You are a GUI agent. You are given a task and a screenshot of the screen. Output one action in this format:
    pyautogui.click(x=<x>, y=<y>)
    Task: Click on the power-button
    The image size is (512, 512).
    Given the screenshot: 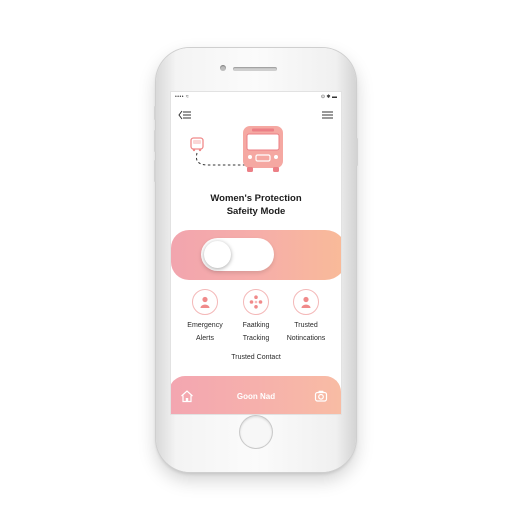 What is the action you would take?
    pyautogui.click(x=357, y=152)
    